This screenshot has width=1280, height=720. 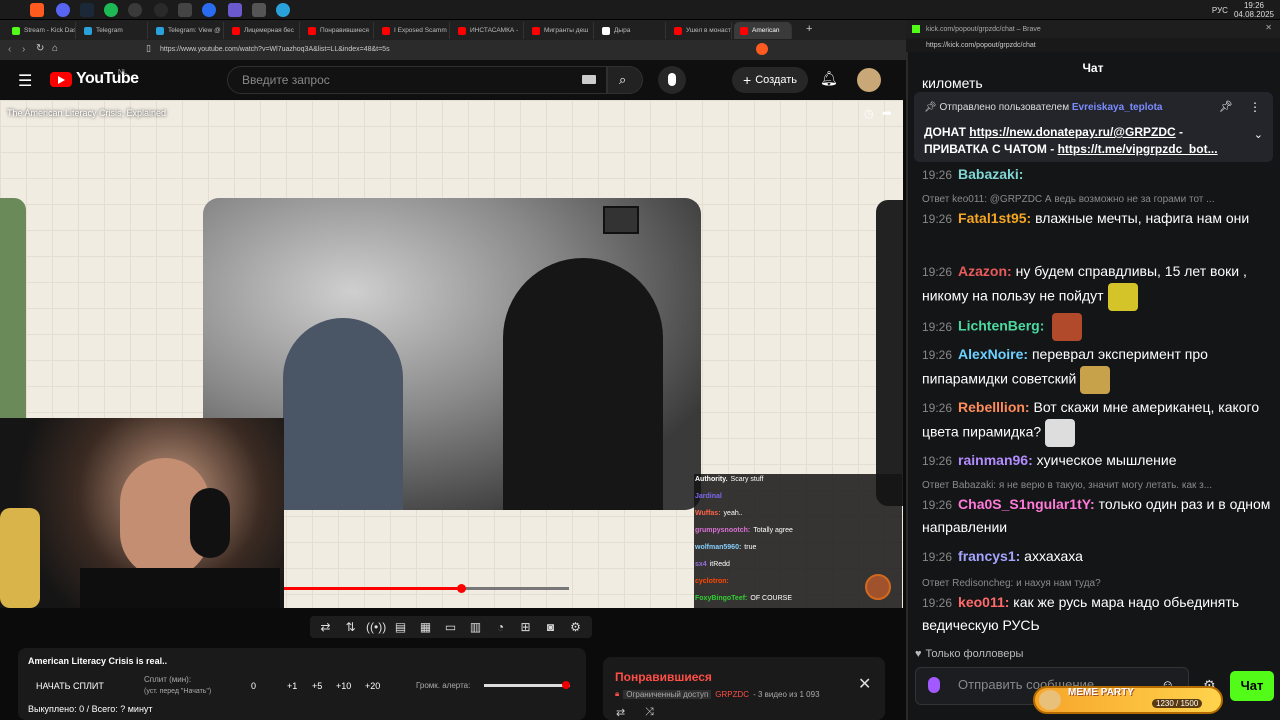 I want to click on message-username: Fatal1st95:, so click(x=994, y=218).